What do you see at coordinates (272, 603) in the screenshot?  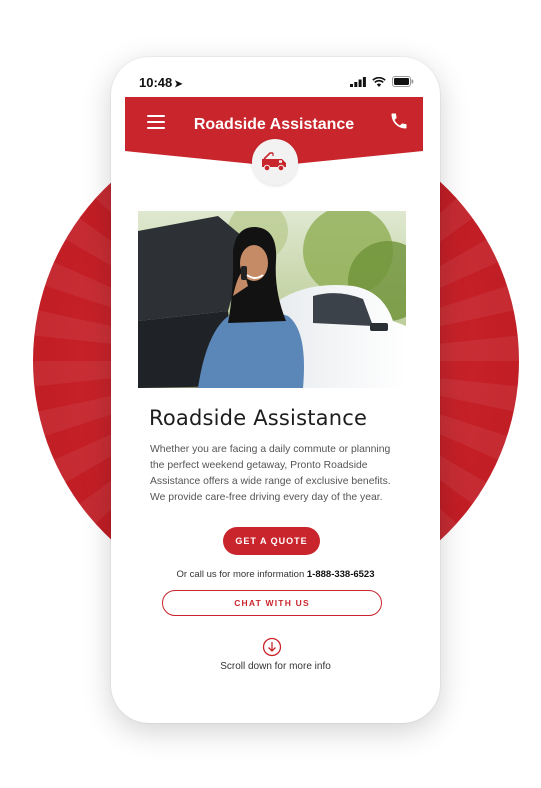 I see `chat-with-us-button: CHAT WITH US` at bounding box center [272, 603].